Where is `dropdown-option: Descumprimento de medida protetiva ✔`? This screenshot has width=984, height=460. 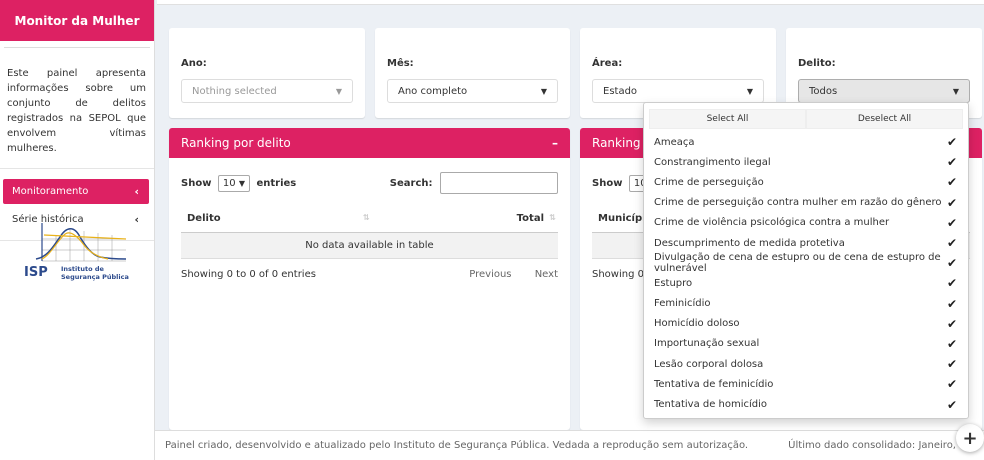 dropdown-option: Descumprimento de medida protetiva ✔ is located at coordinates (806, 243).